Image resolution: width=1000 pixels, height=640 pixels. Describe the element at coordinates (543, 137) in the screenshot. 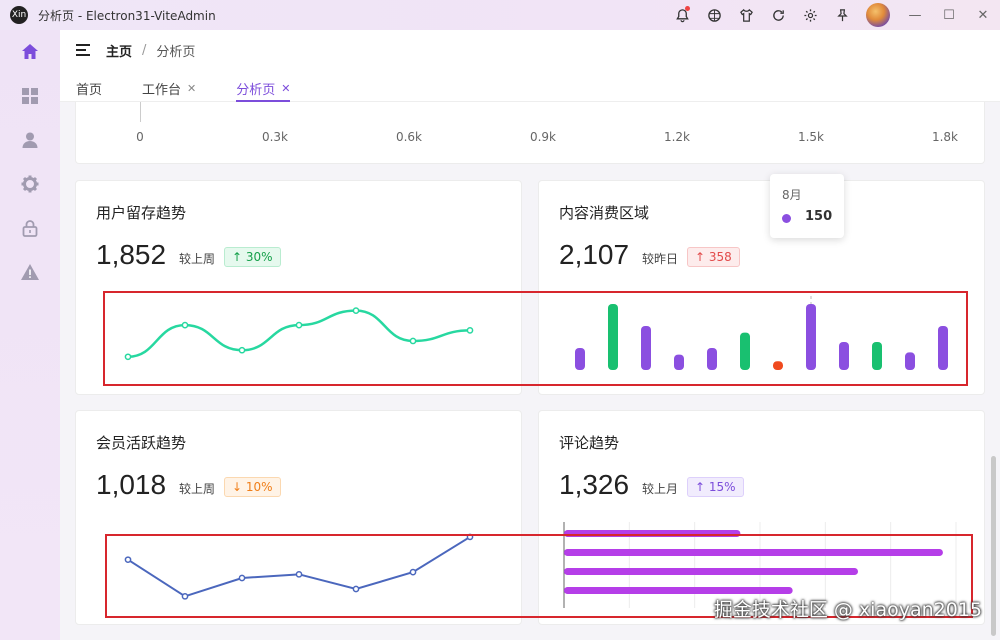

I see `tick-label: 0.9k` at that location.